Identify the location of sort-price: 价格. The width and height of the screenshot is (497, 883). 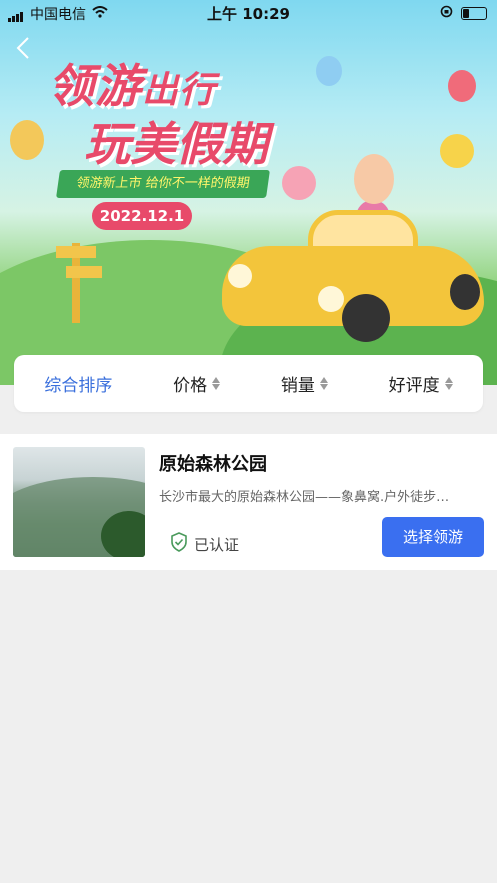
(197, 383).